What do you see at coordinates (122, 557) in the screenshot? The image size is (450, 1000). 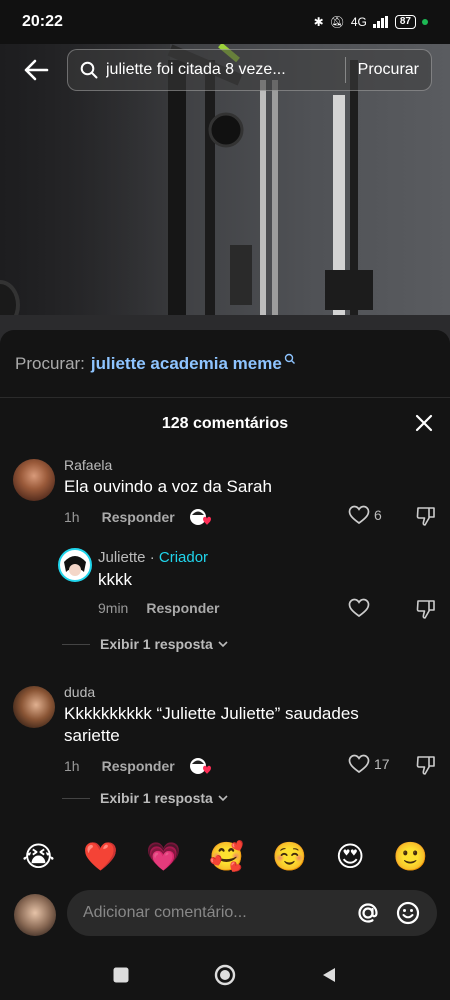 I see `reply-username: Juliette` at bounding box center [122, 557].